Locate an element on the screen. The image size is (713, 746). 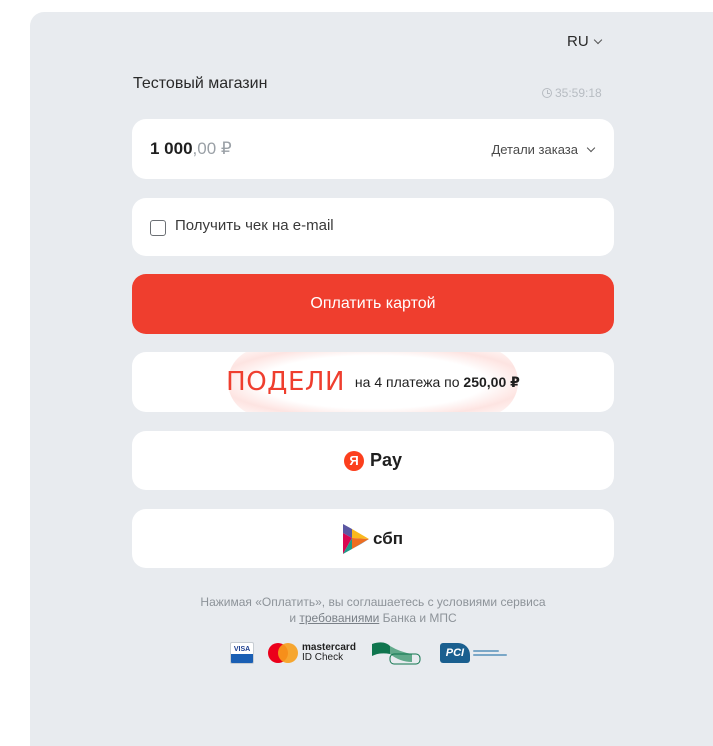
order-details-label: Детали заказа is located at coordinates (534, 149).